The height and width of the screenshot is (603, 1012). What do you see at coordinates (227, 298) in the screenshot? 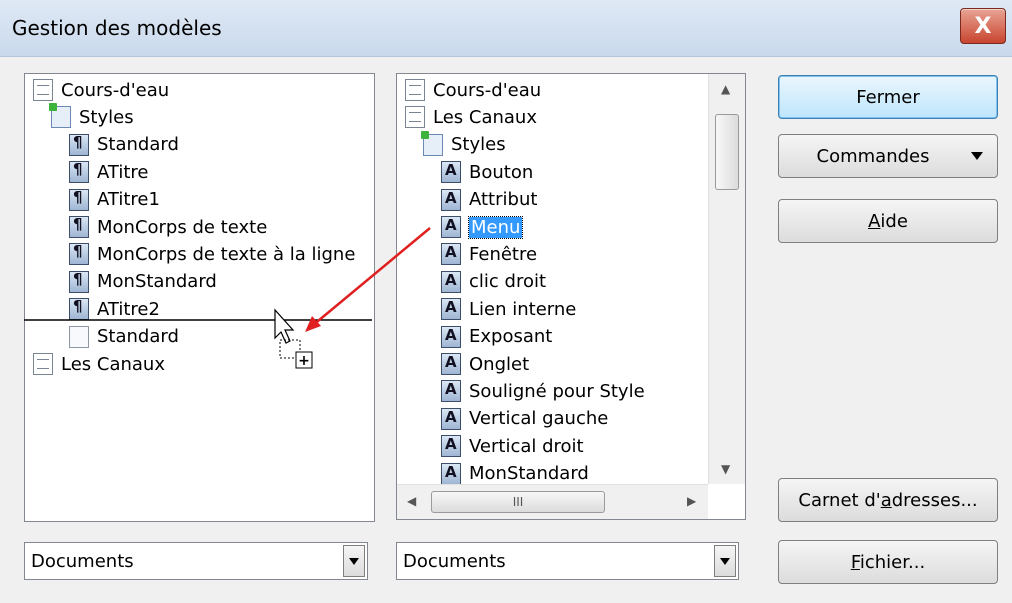
I see `drag-overlay: +` at bounding box center [227, 298].